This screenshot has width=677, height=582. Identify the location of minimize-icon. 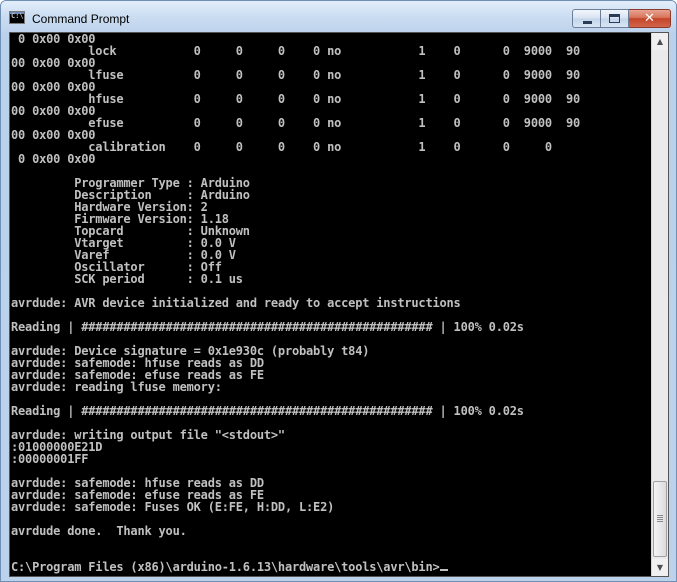
(587, 22).